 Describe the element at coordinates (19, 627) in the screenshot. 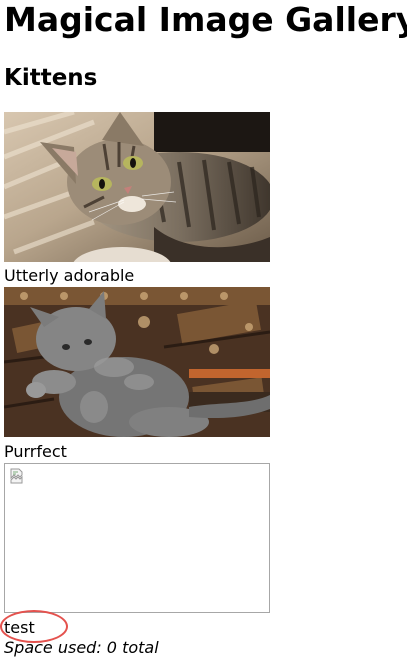

I see `photo-caption-3: test` at that location.